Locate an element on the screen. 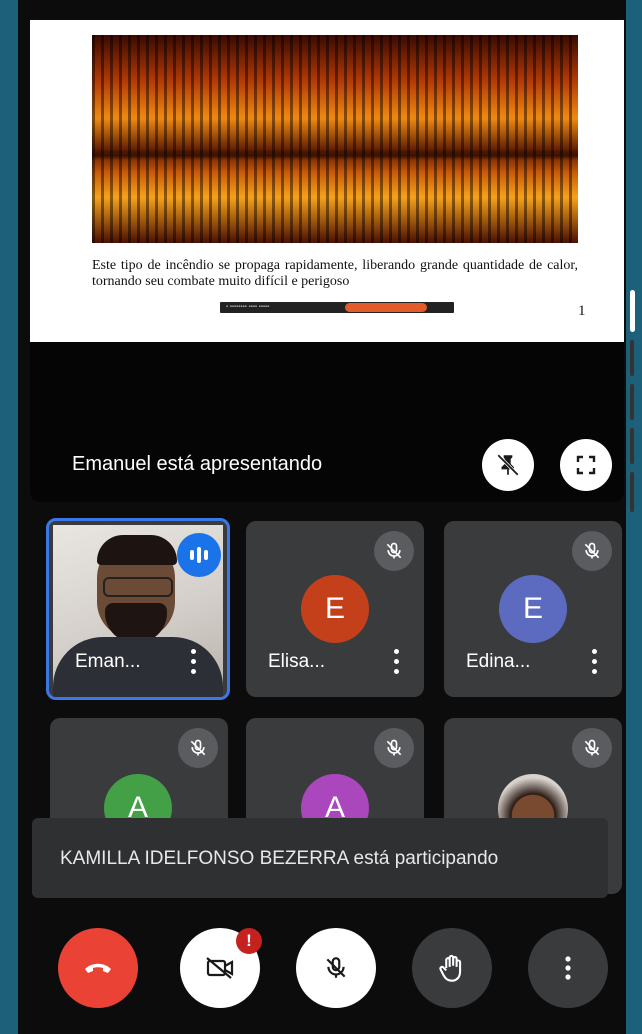  more-options-button is located at coordinates (568, 968).